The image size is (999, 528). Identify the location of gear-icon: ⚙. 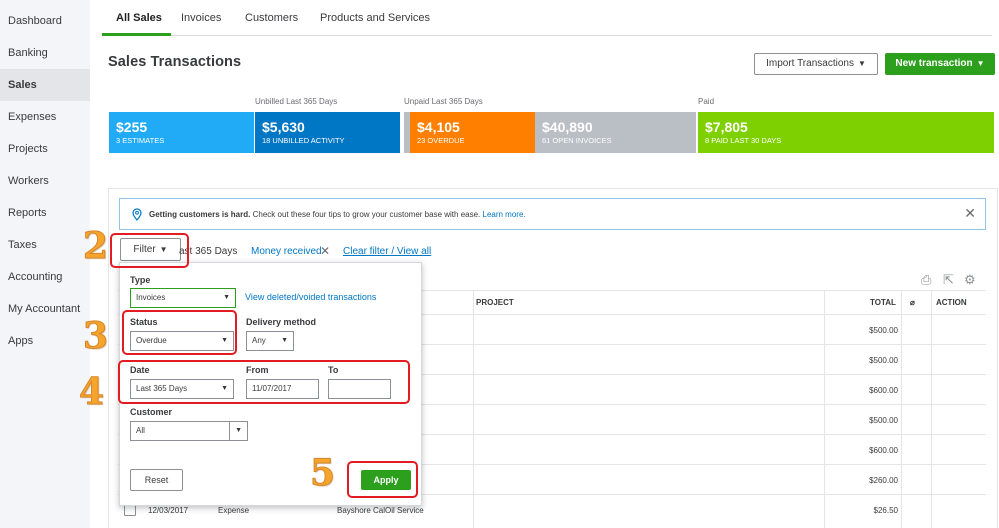
(970, 280).